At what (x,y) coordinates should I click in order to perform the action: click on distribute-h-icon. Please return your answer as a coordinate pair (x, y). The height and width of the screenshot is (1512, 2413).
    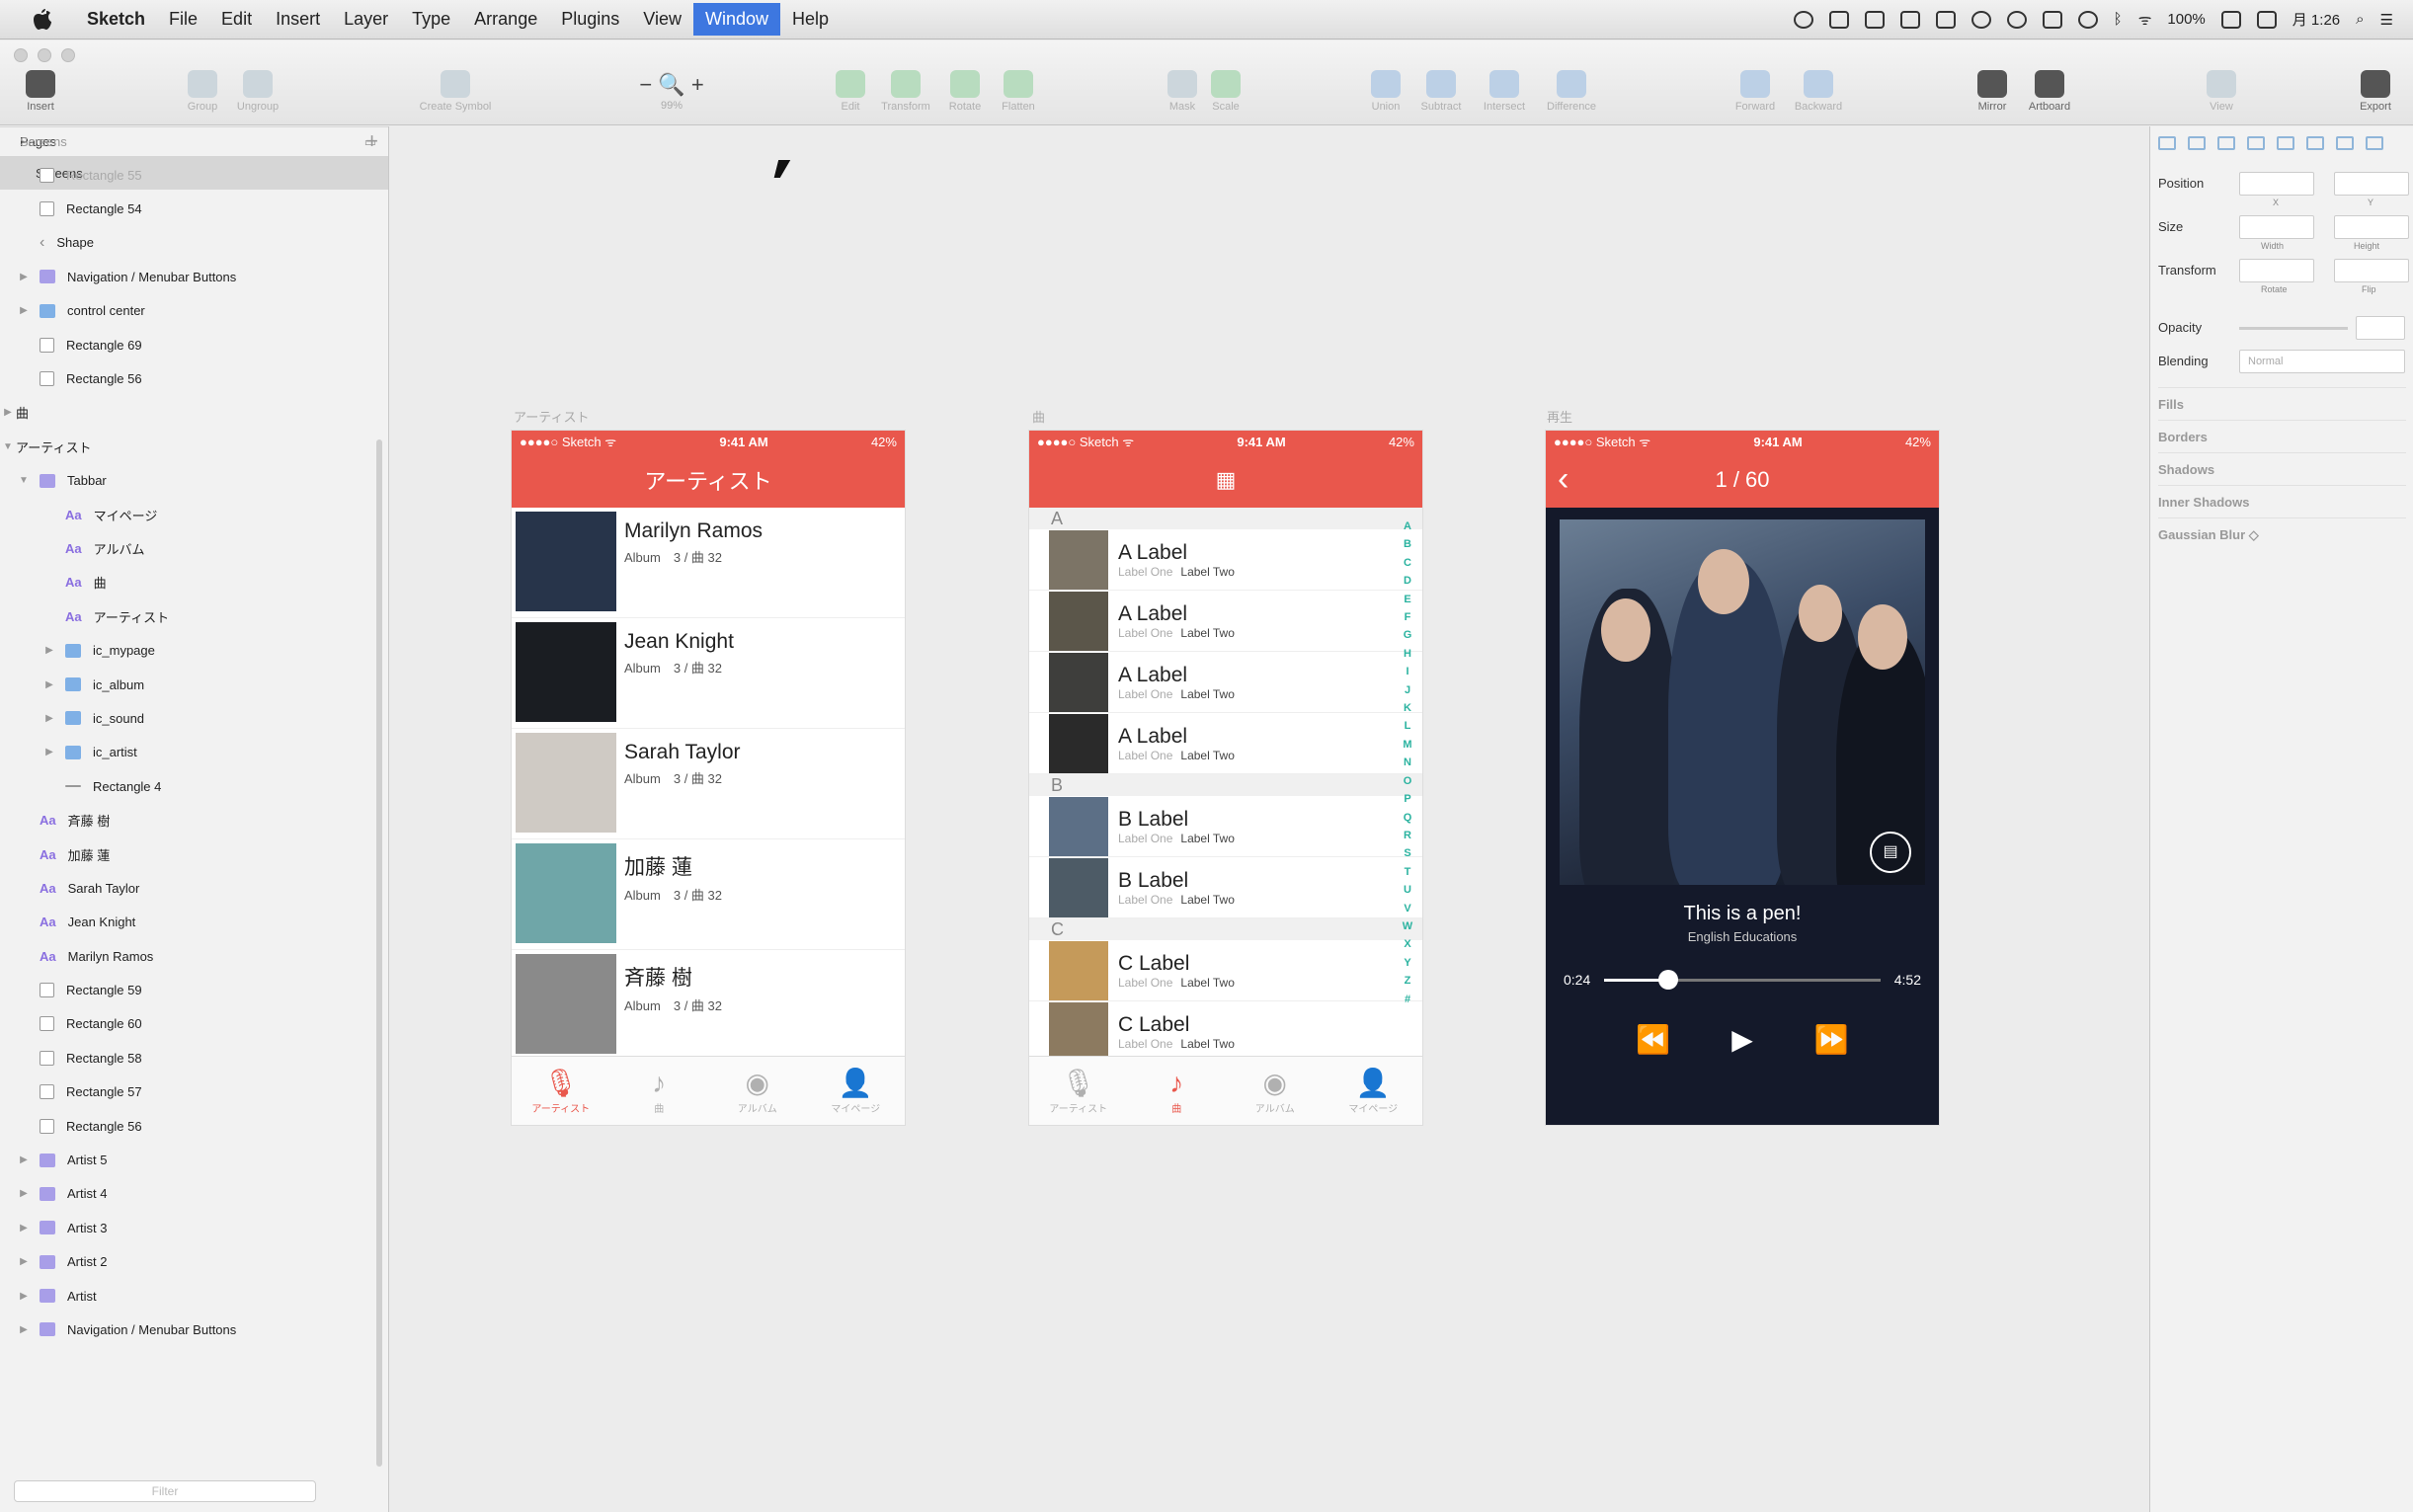
    Looking at the image, I should click on (2345, 143).